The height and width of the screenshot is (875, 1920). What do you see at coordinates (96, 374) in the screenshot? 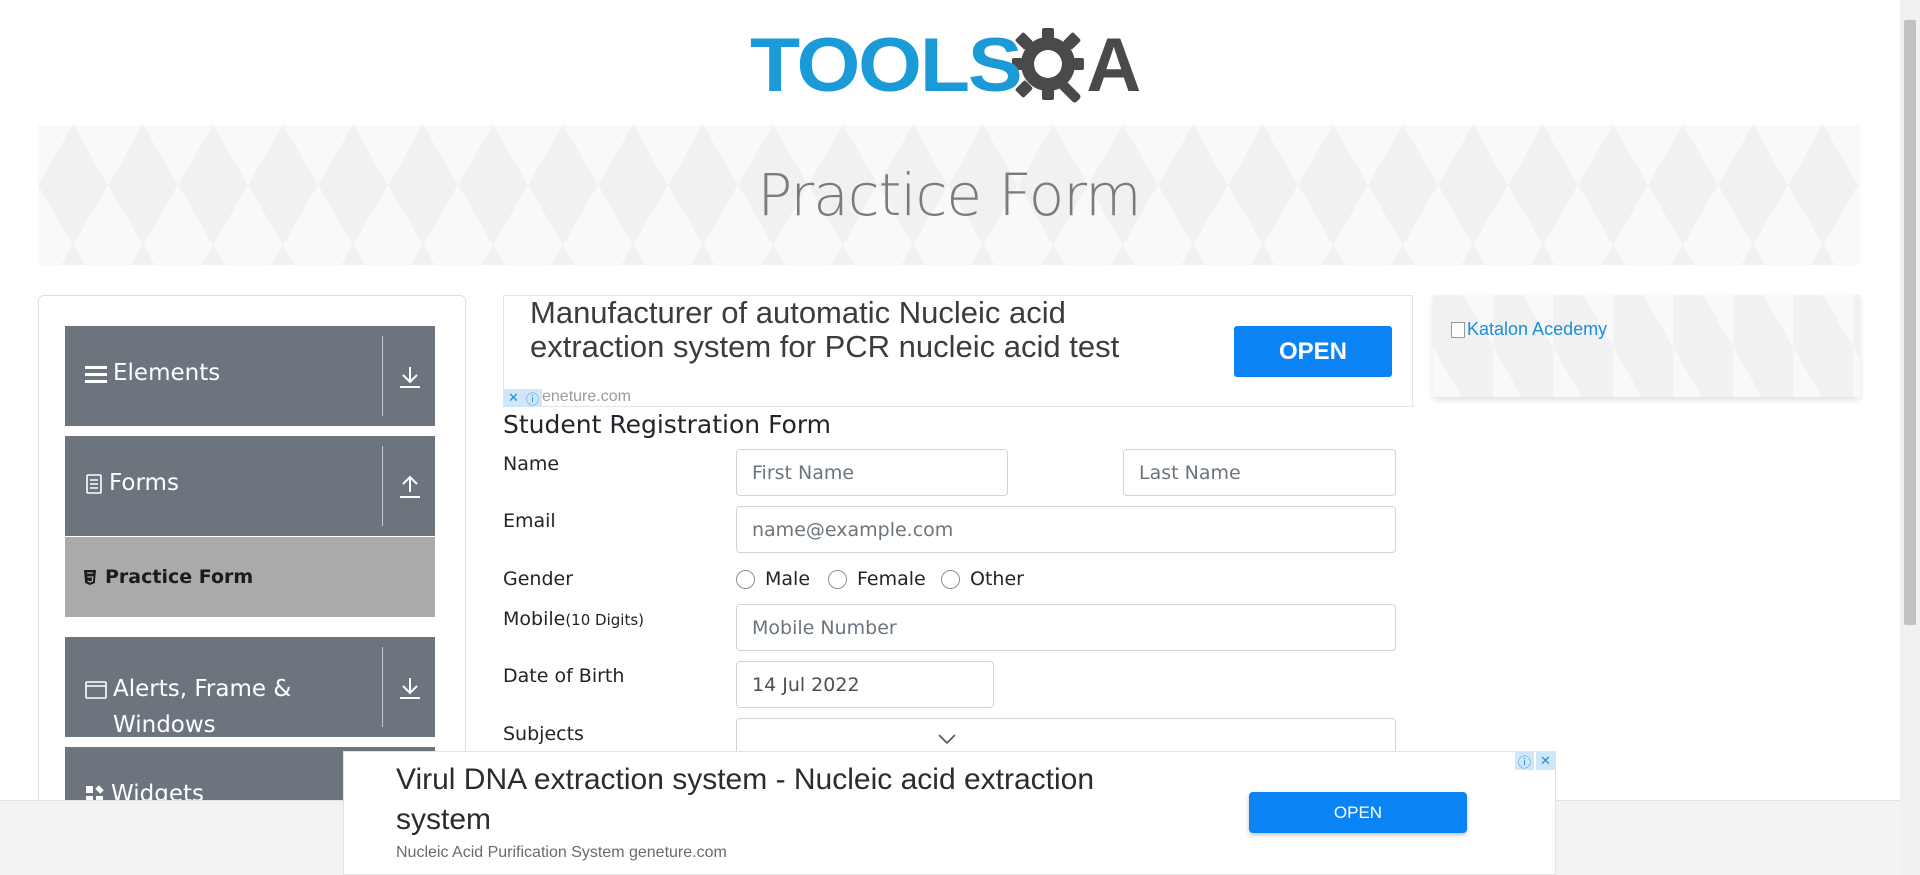
I see `hamburger-icon` at bounding box center [96, 374].